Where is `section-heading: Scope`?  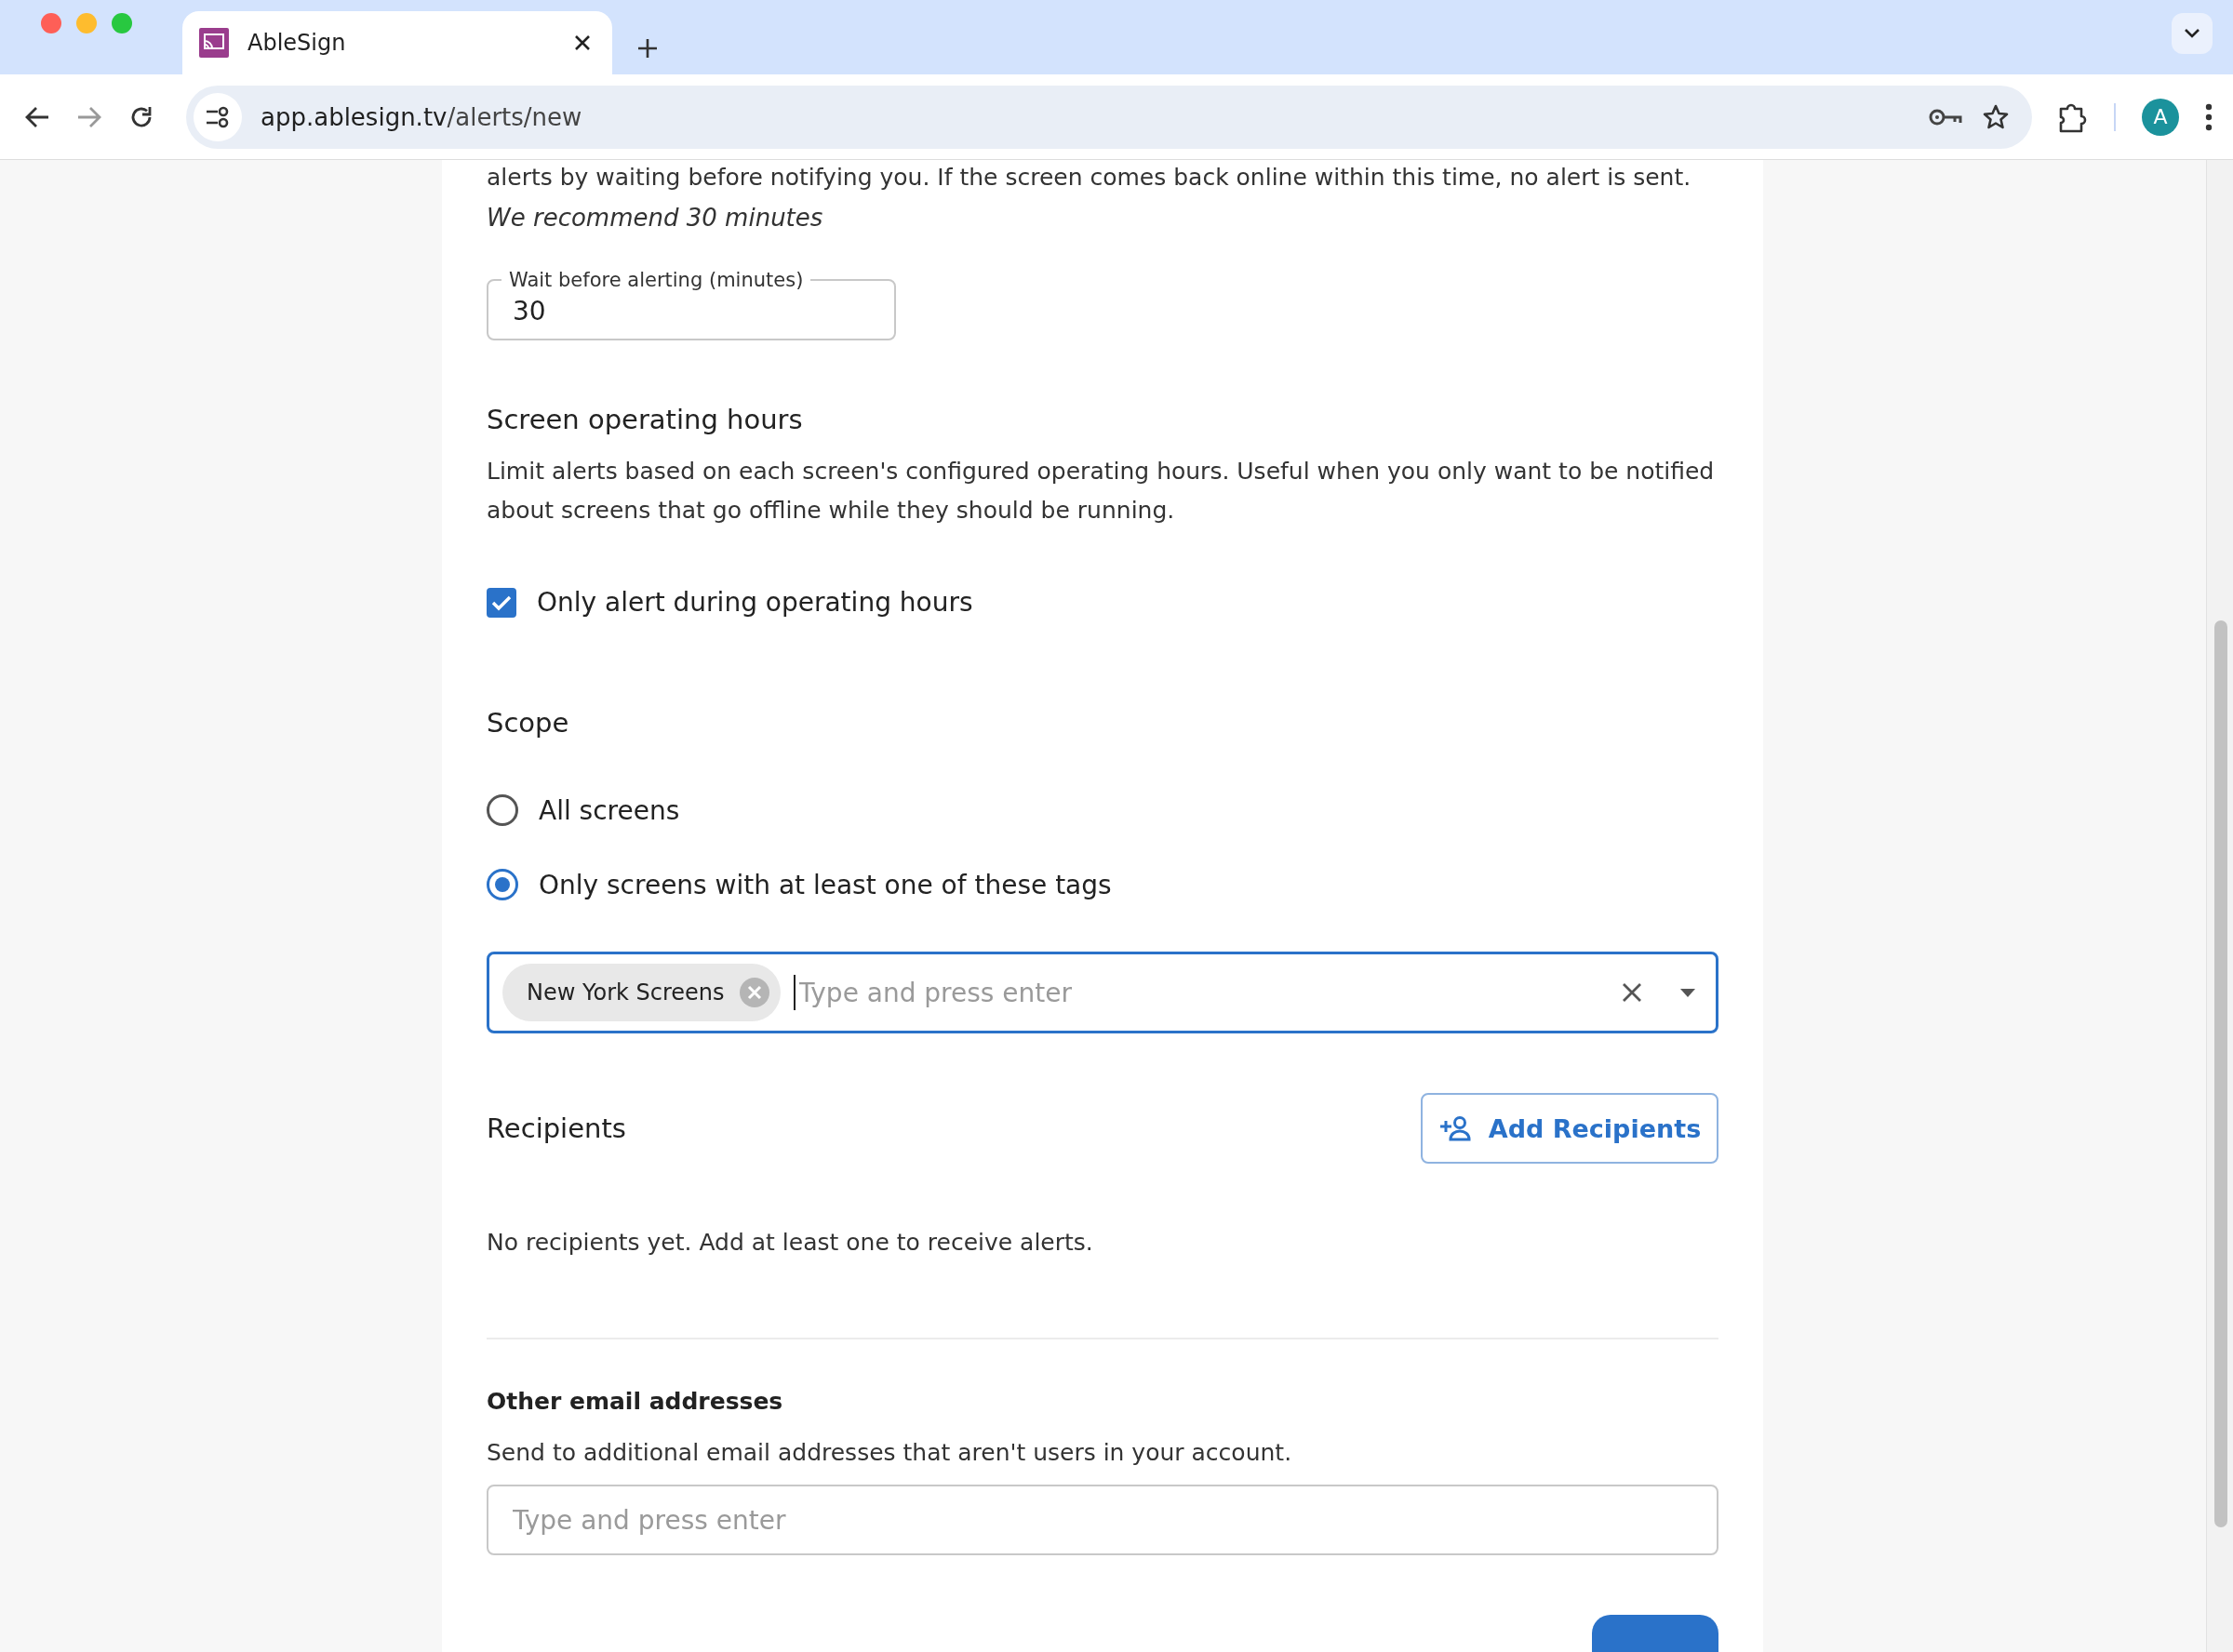 section-heading: Scope is located at coordinates (528, 723).